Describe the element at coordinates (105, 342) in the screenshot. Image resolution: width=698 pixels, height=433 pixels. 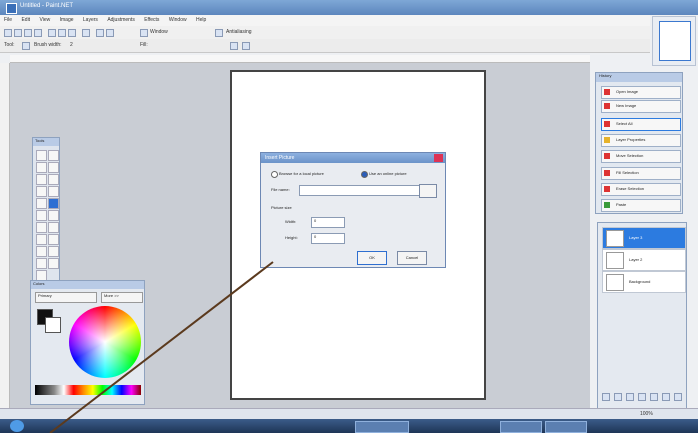
I see `color-wheel` at that location.